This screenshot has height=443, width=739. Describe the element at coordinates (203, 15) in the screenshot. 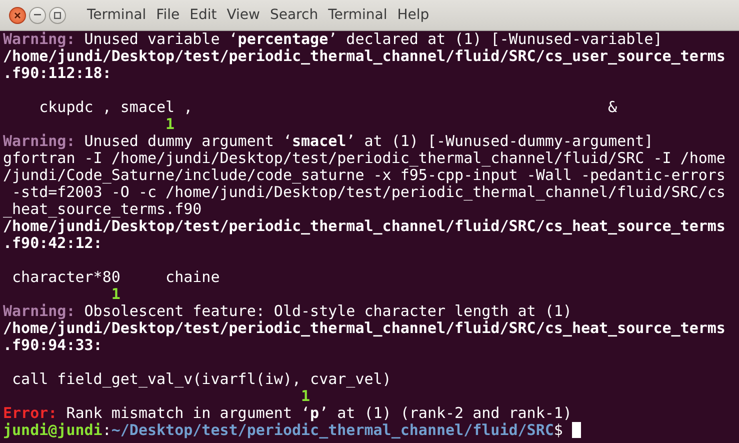

I see `menu-item: Edit` at that location.